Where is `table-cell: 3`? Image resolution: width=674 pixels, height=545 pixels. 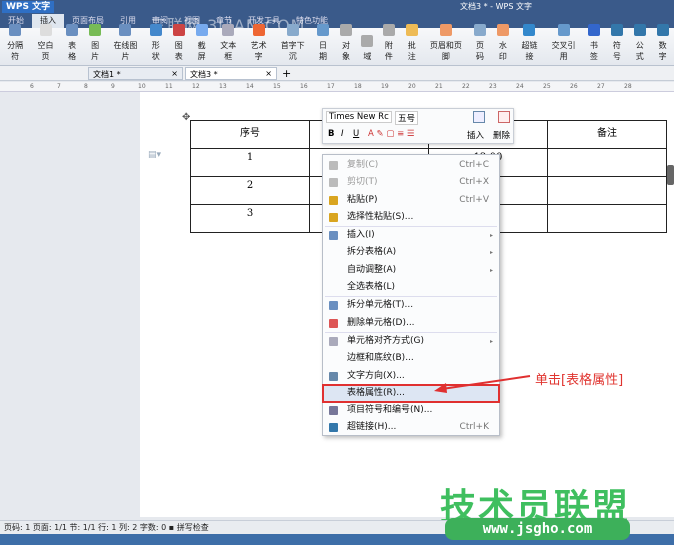 table-cell: 3 is located at coordinates (250, 218).